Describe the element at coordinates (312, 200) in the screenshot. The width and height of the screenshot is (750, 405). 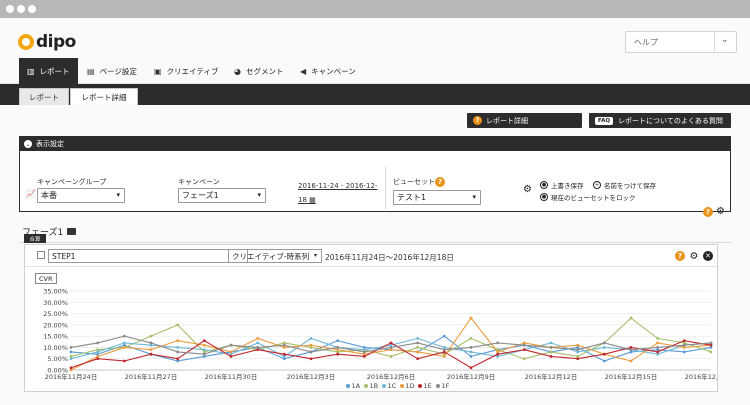
I see `calendar-icon: ▦` at that location.